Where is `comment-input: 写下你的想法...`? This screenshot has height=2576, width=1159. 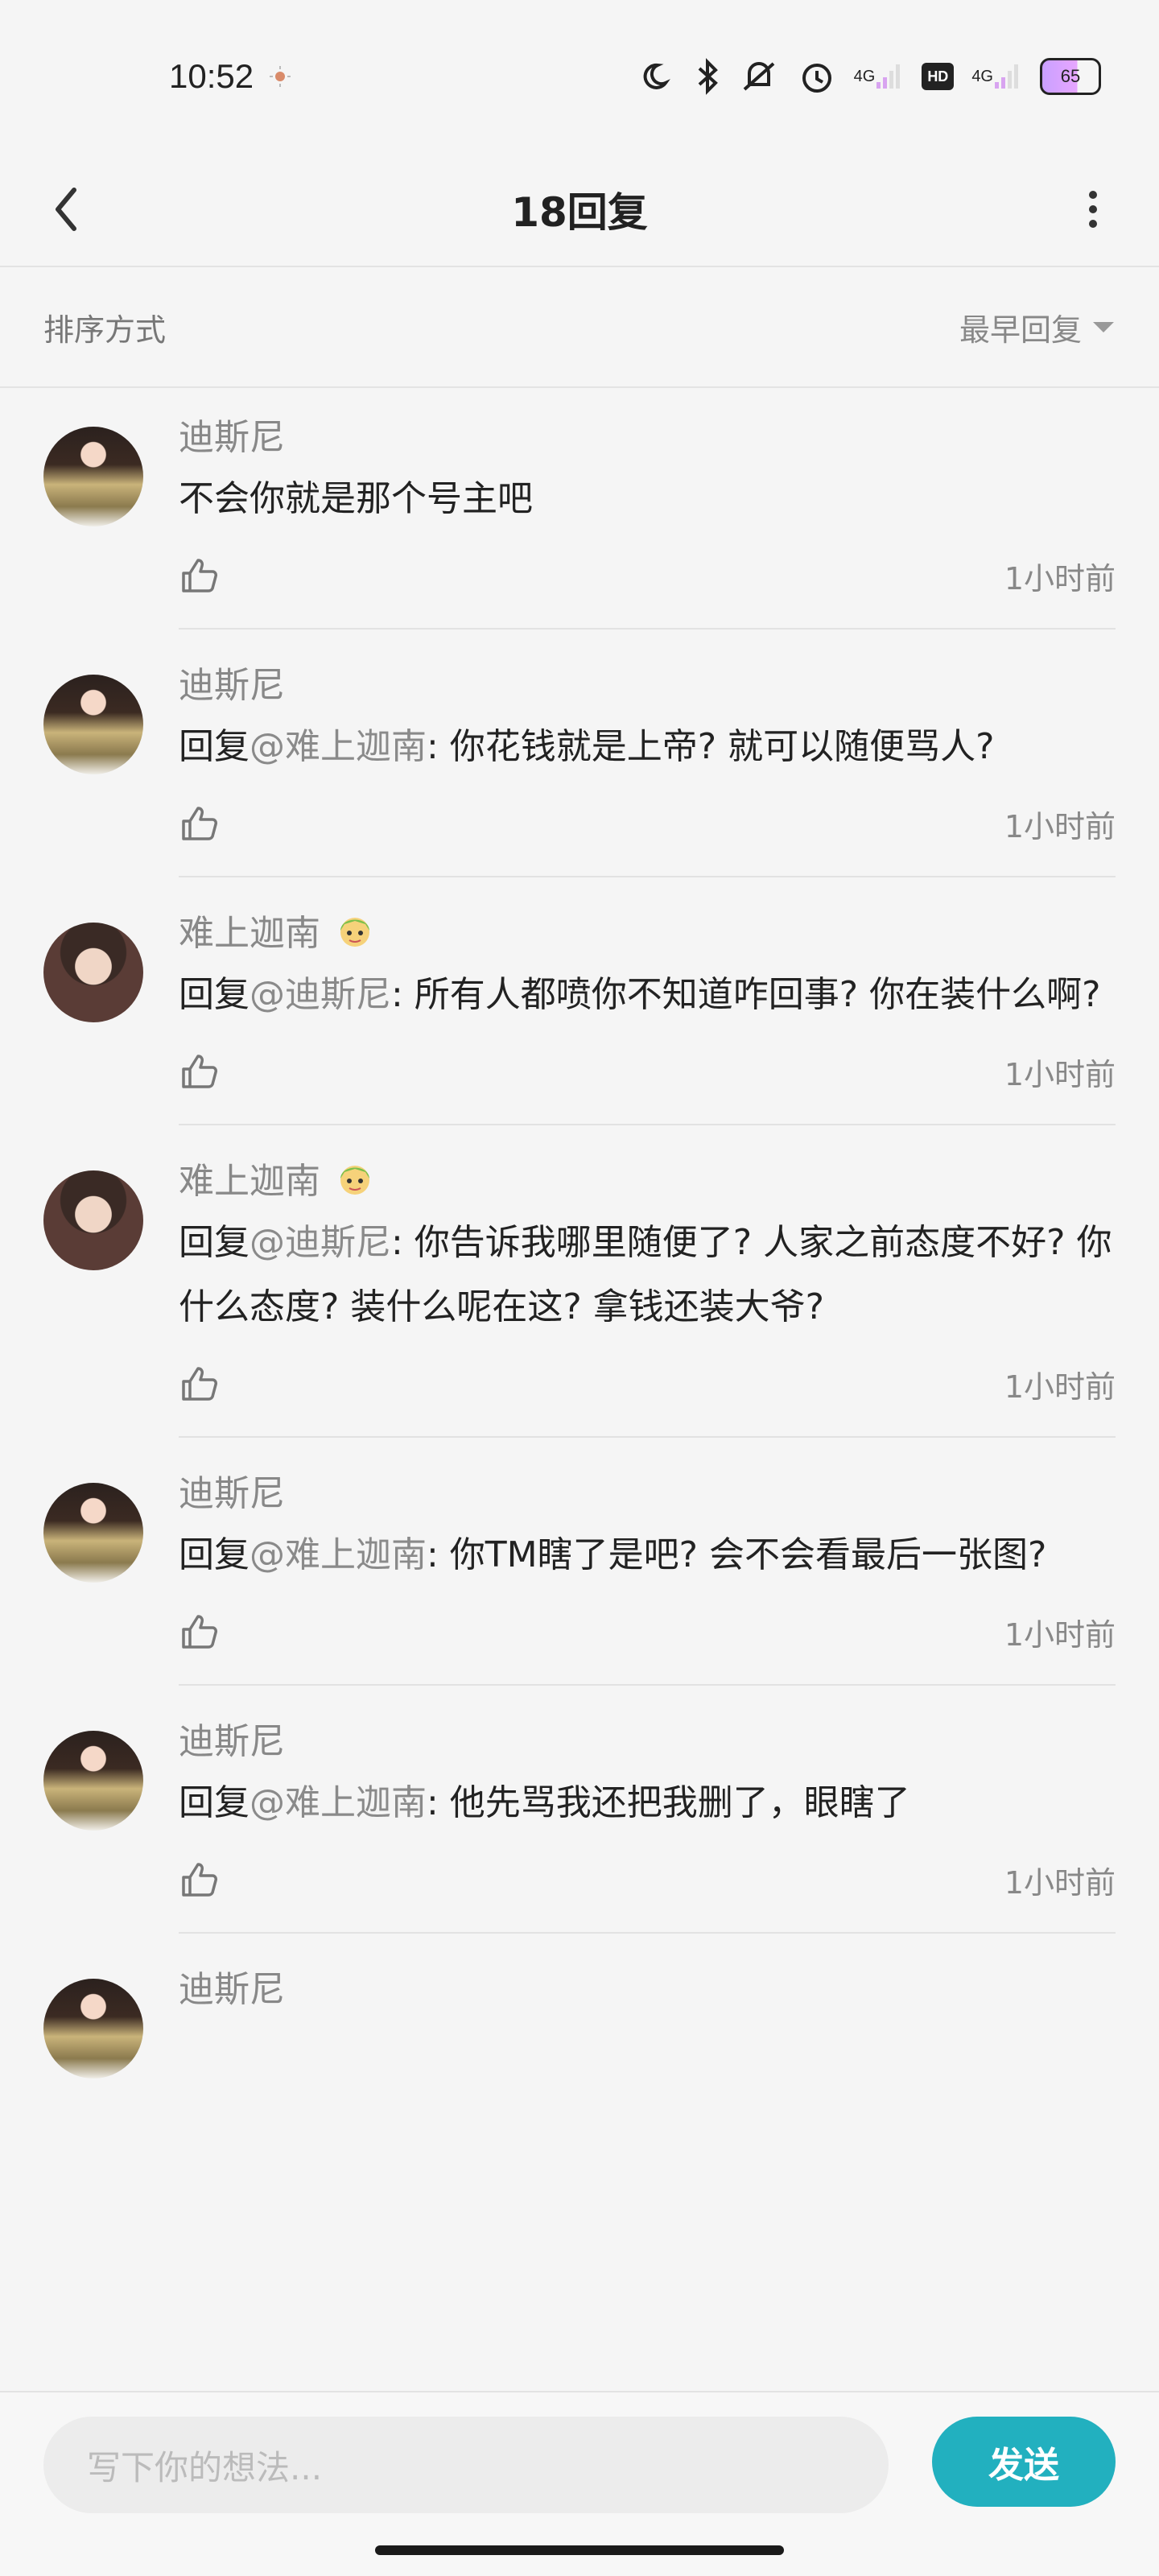
comment-input: 写下你的想法... is located at coordinates (466, 2465).